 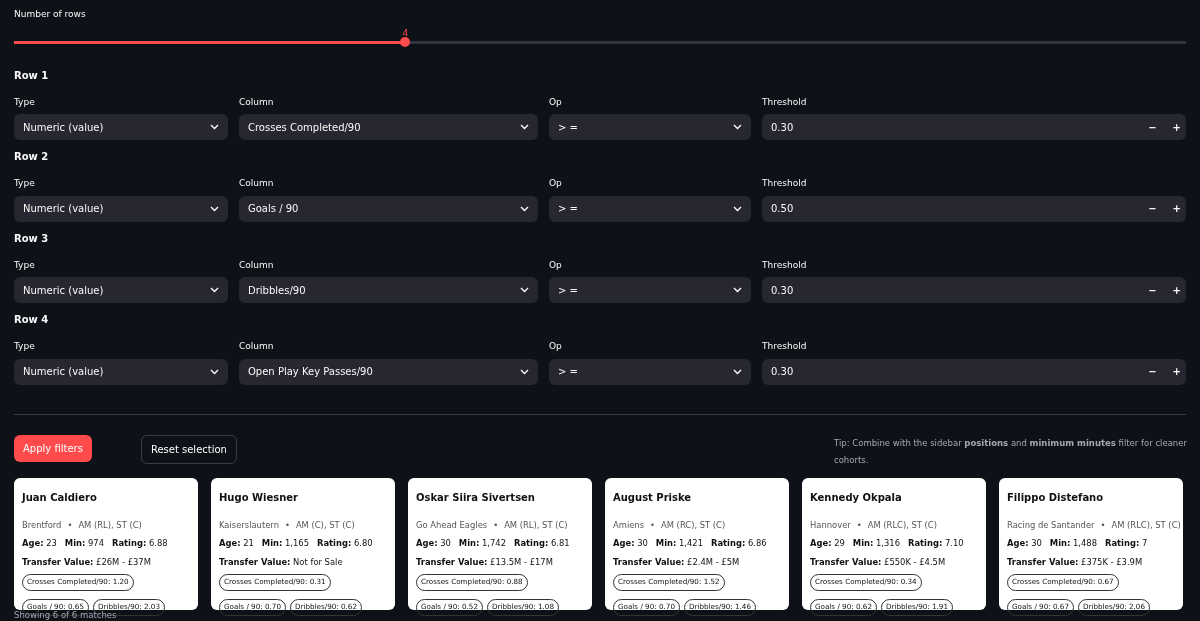 What do you see at coordinates (690, 543) in the screenshot?
I see `player-stats: Age: 30 Min: 1,421 Rating: 6.86` at bounding box center [690, 543].